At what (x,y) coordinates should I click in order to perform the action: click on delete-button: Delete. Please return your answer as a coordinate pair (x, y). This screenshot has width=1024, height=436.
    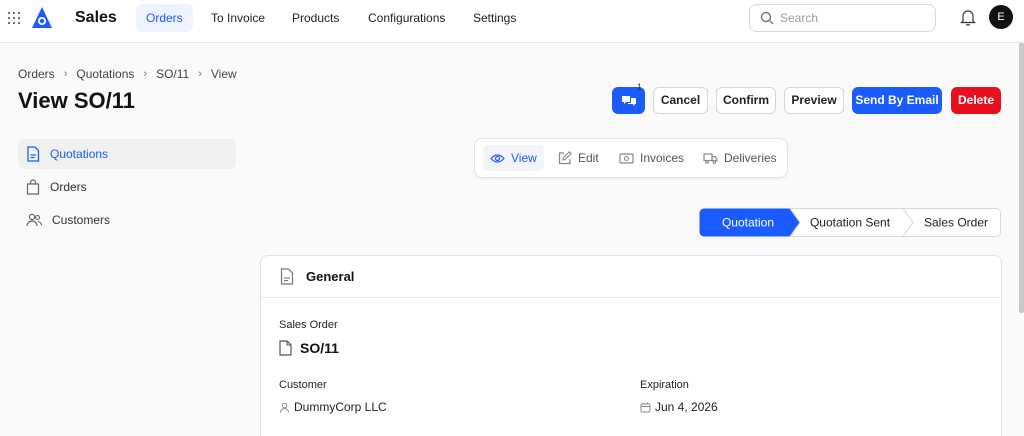
    Looking at the image, I should click on (976, 100).